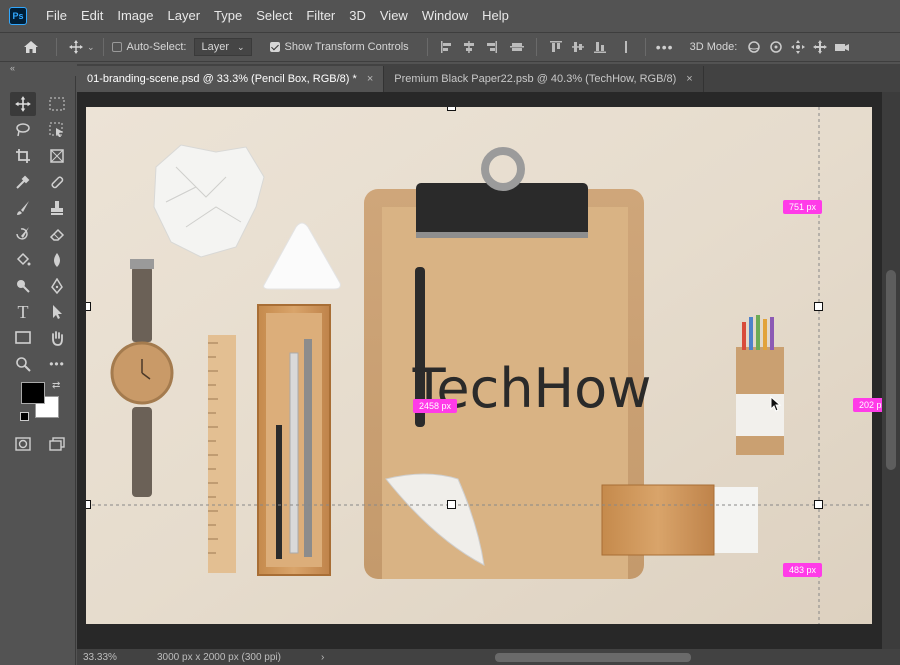  What do you see at coordinates (776, 47) in the screenshot?
I see `3d-roll-icon` at bounding box center [776, 47].